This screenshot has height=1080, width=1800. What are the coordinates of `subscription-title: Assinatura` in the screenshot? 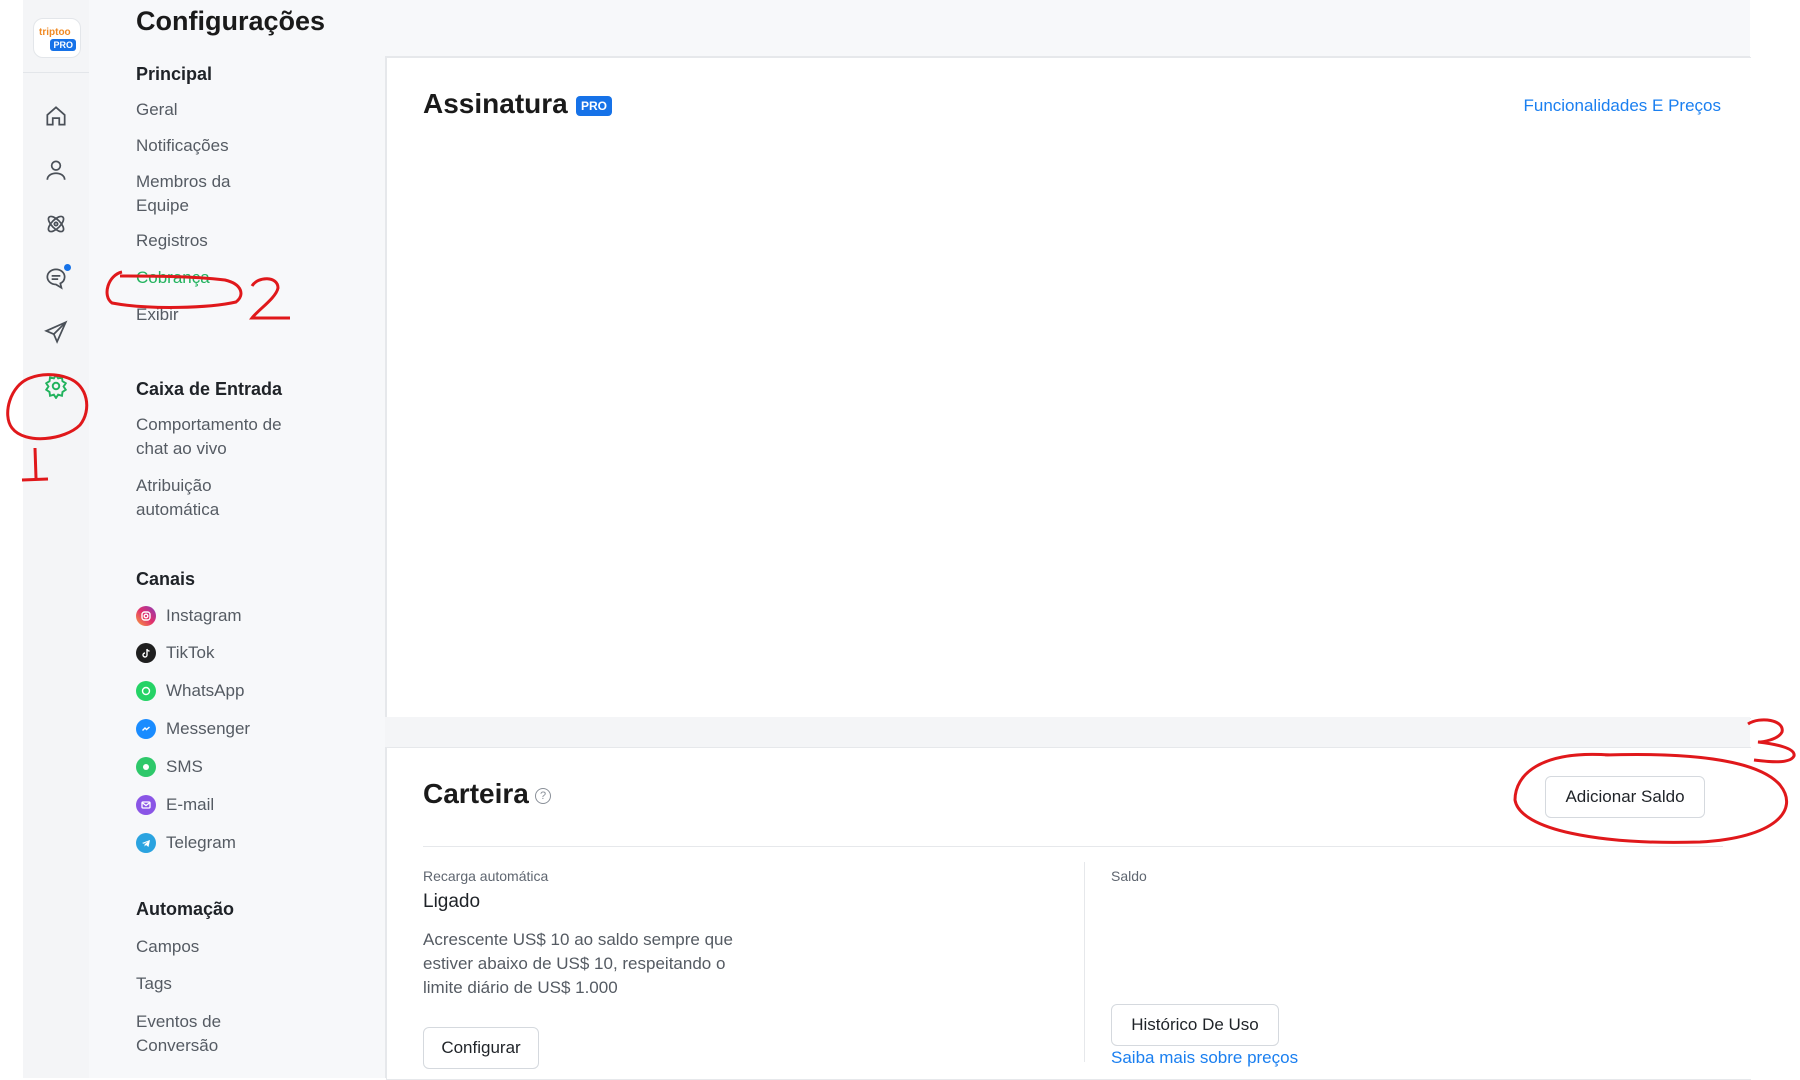 It's located at (495, 103).